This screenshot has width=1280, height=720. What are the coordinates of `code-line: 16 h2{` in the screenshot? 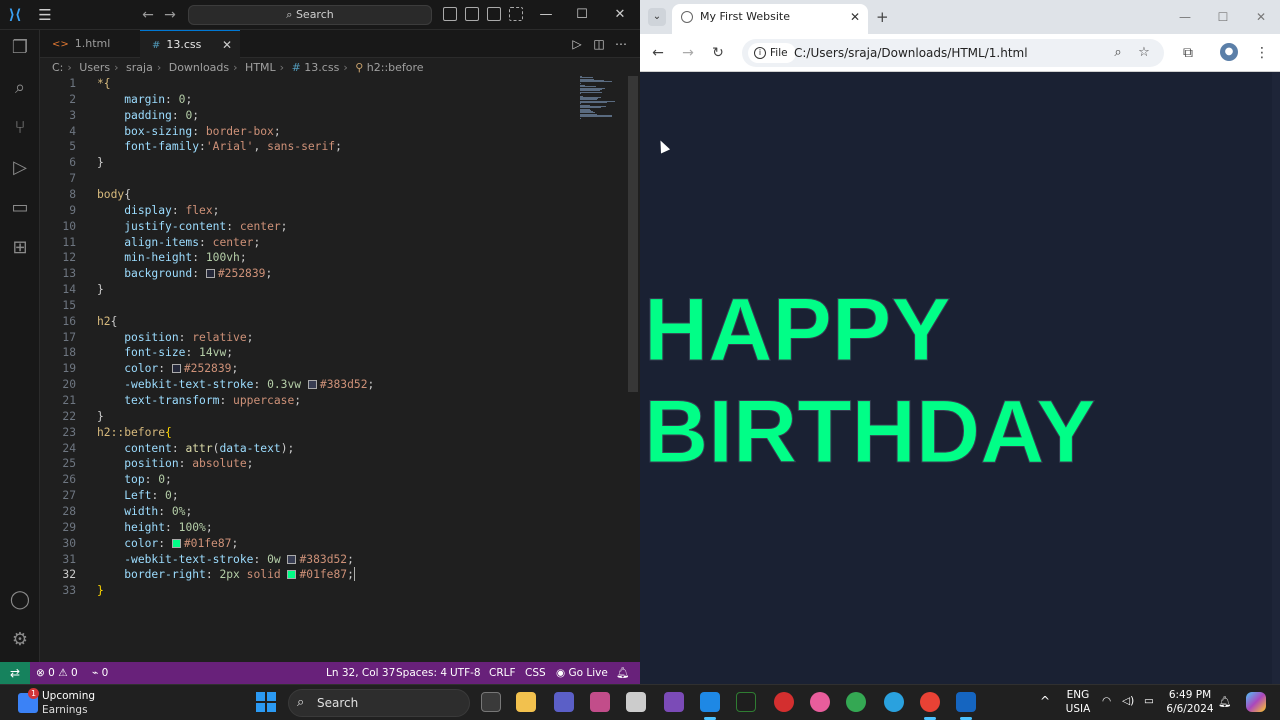 It's located at (334, 322).